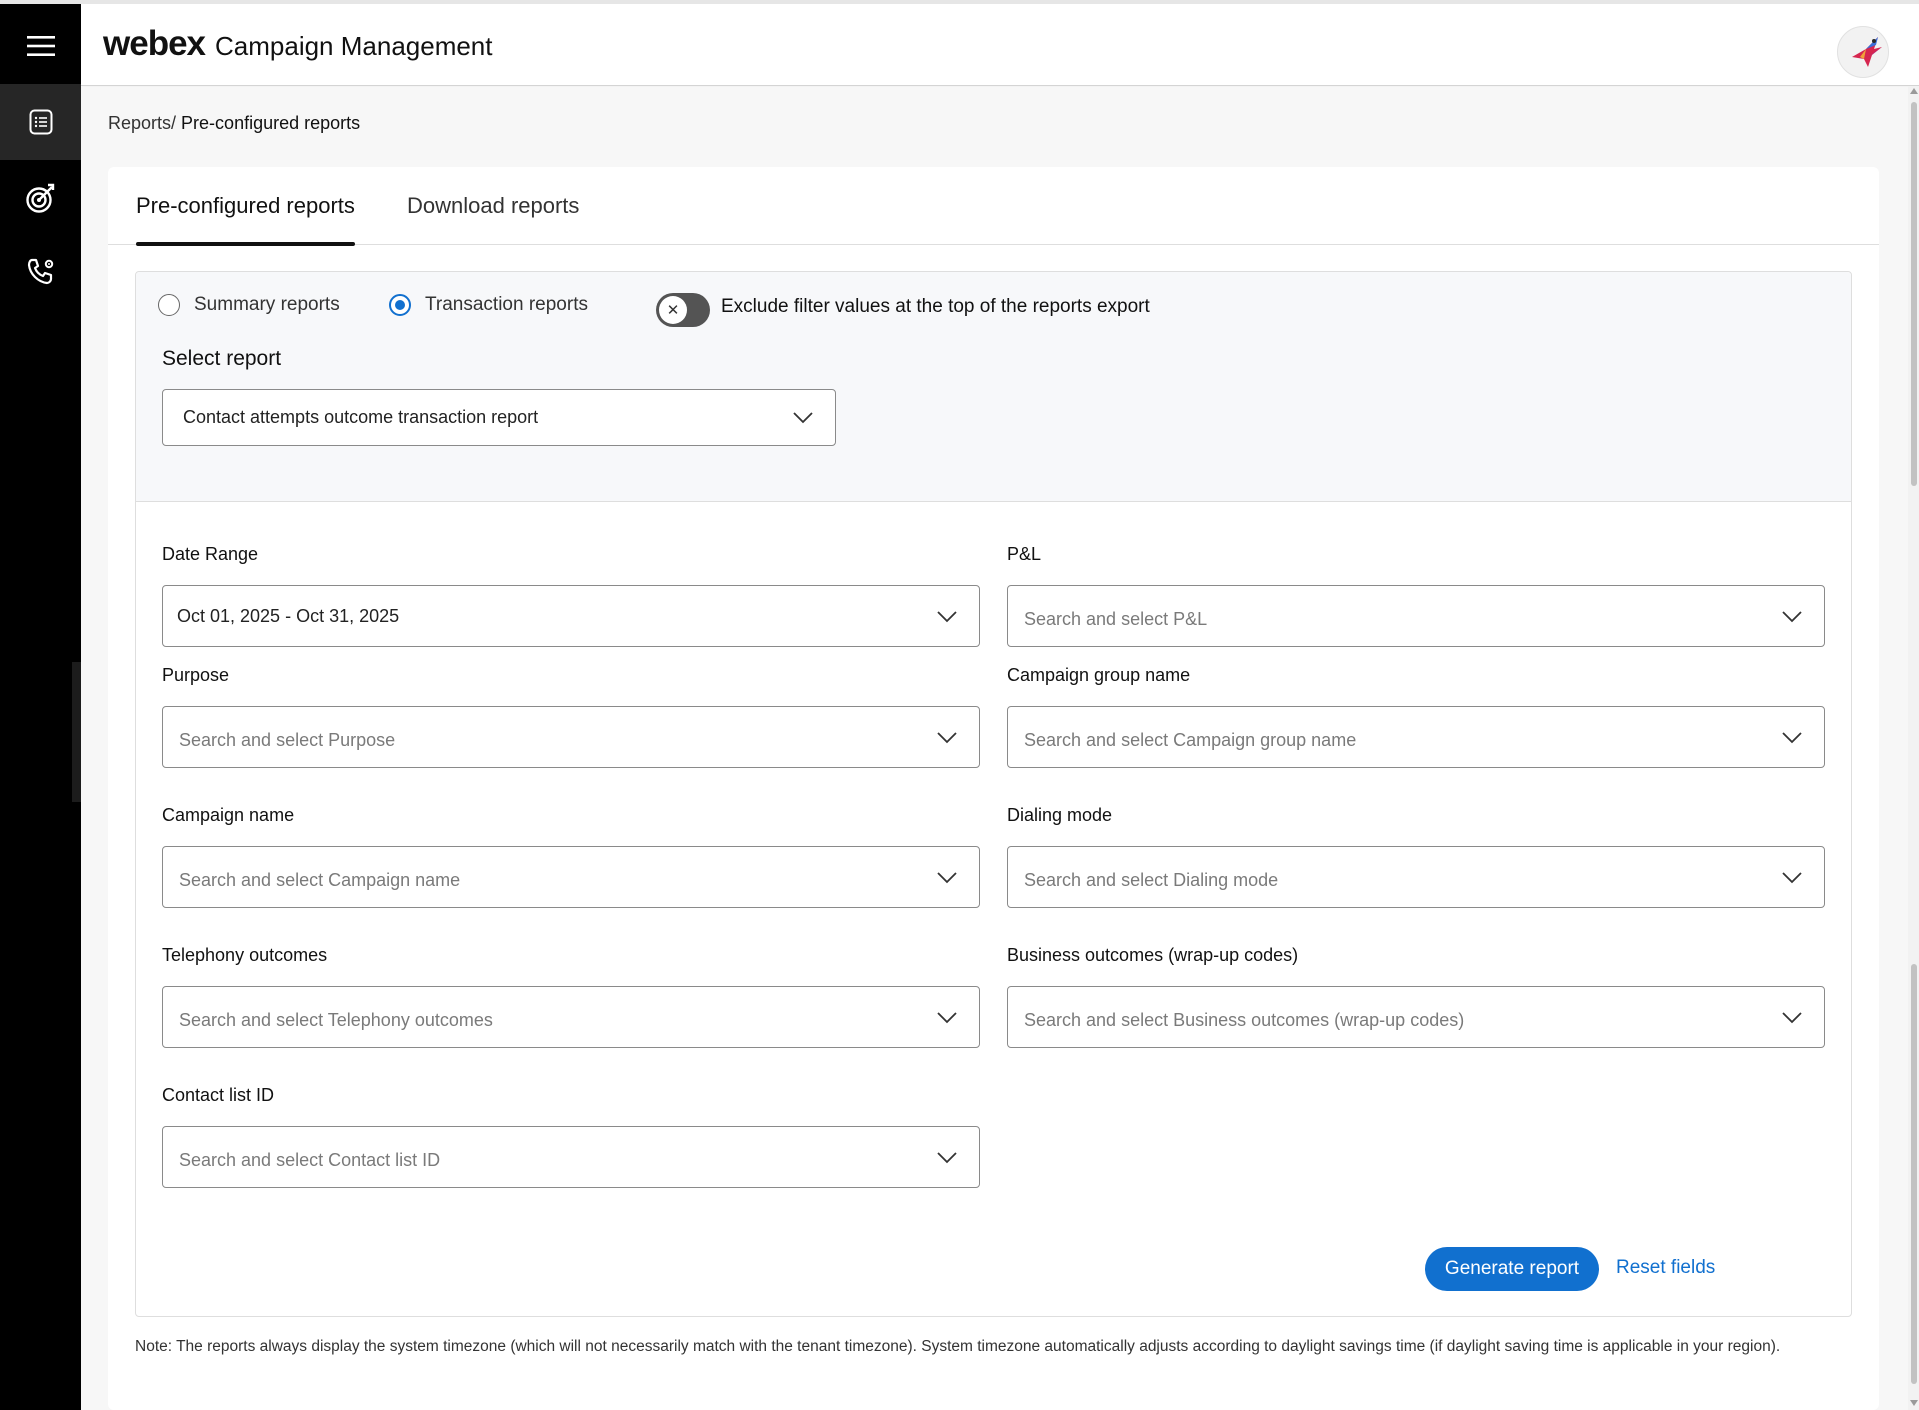 Image resolution: width=1919 pixels, height=1410 pixels. Describe the element at coordinates (1190, 740) in the screenshot. I see `campaign-group-placeholder: Search and select Campaign group name` at that location.